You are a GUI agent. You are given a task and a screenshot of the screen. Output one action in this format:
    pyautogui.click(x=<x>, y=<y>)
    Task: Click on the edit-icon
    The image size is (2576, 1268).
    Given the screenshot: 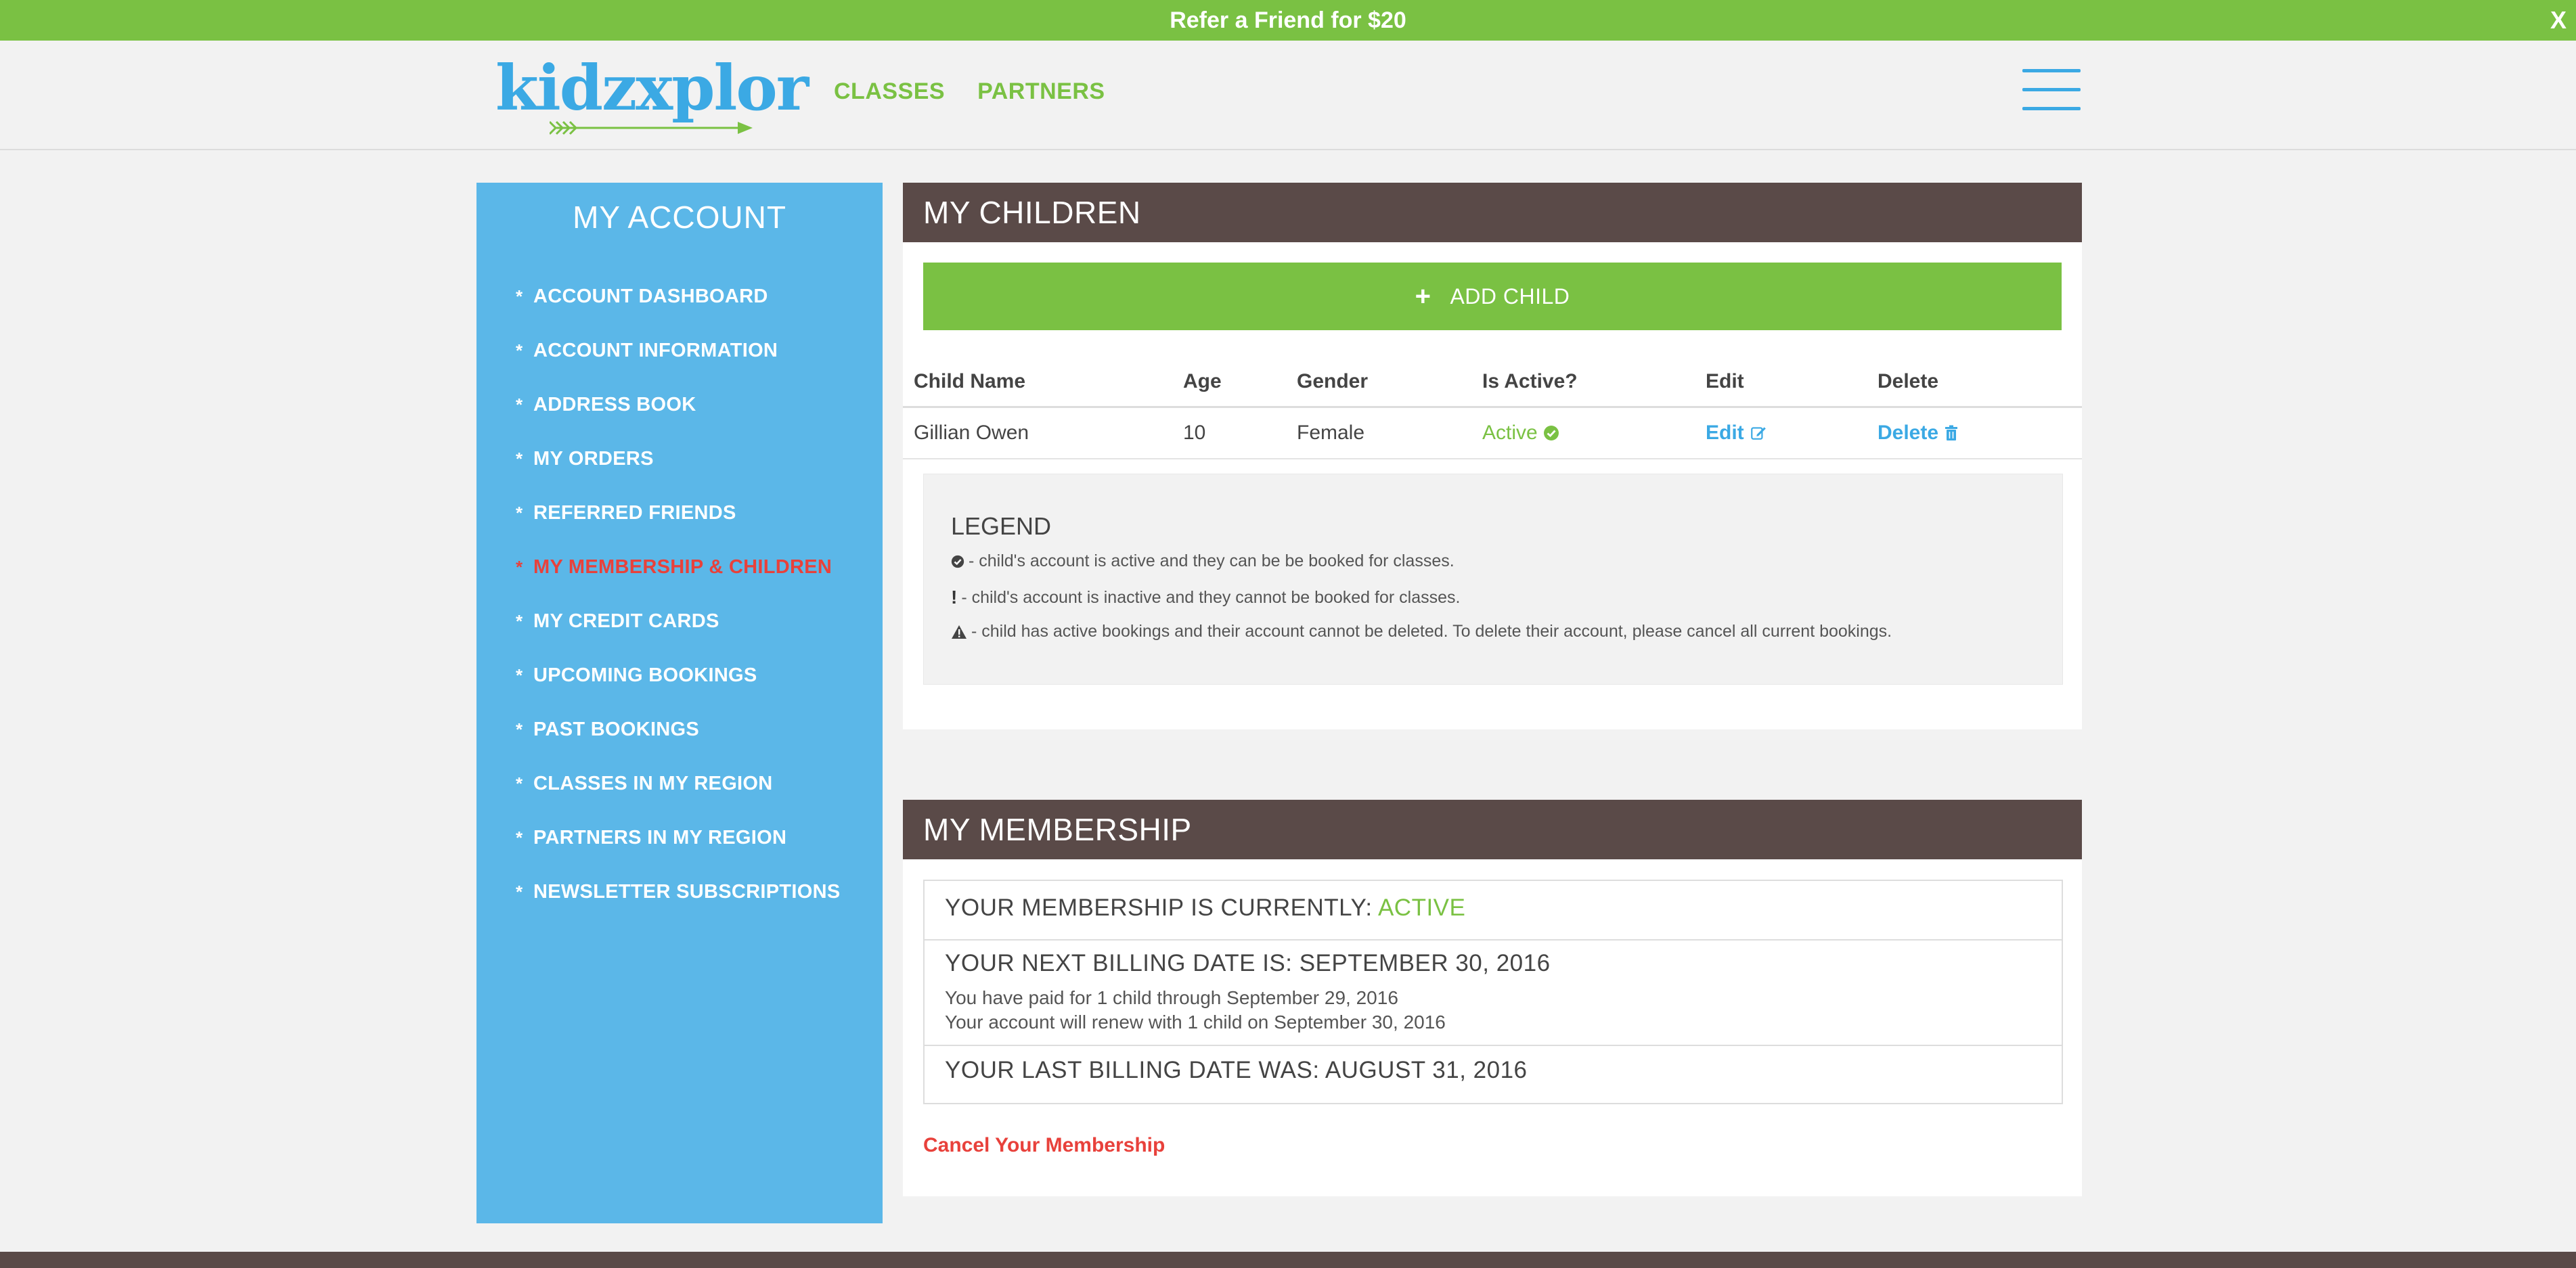 What is the action you would take?
    pyautogui.click(x=1758, y=433)
    